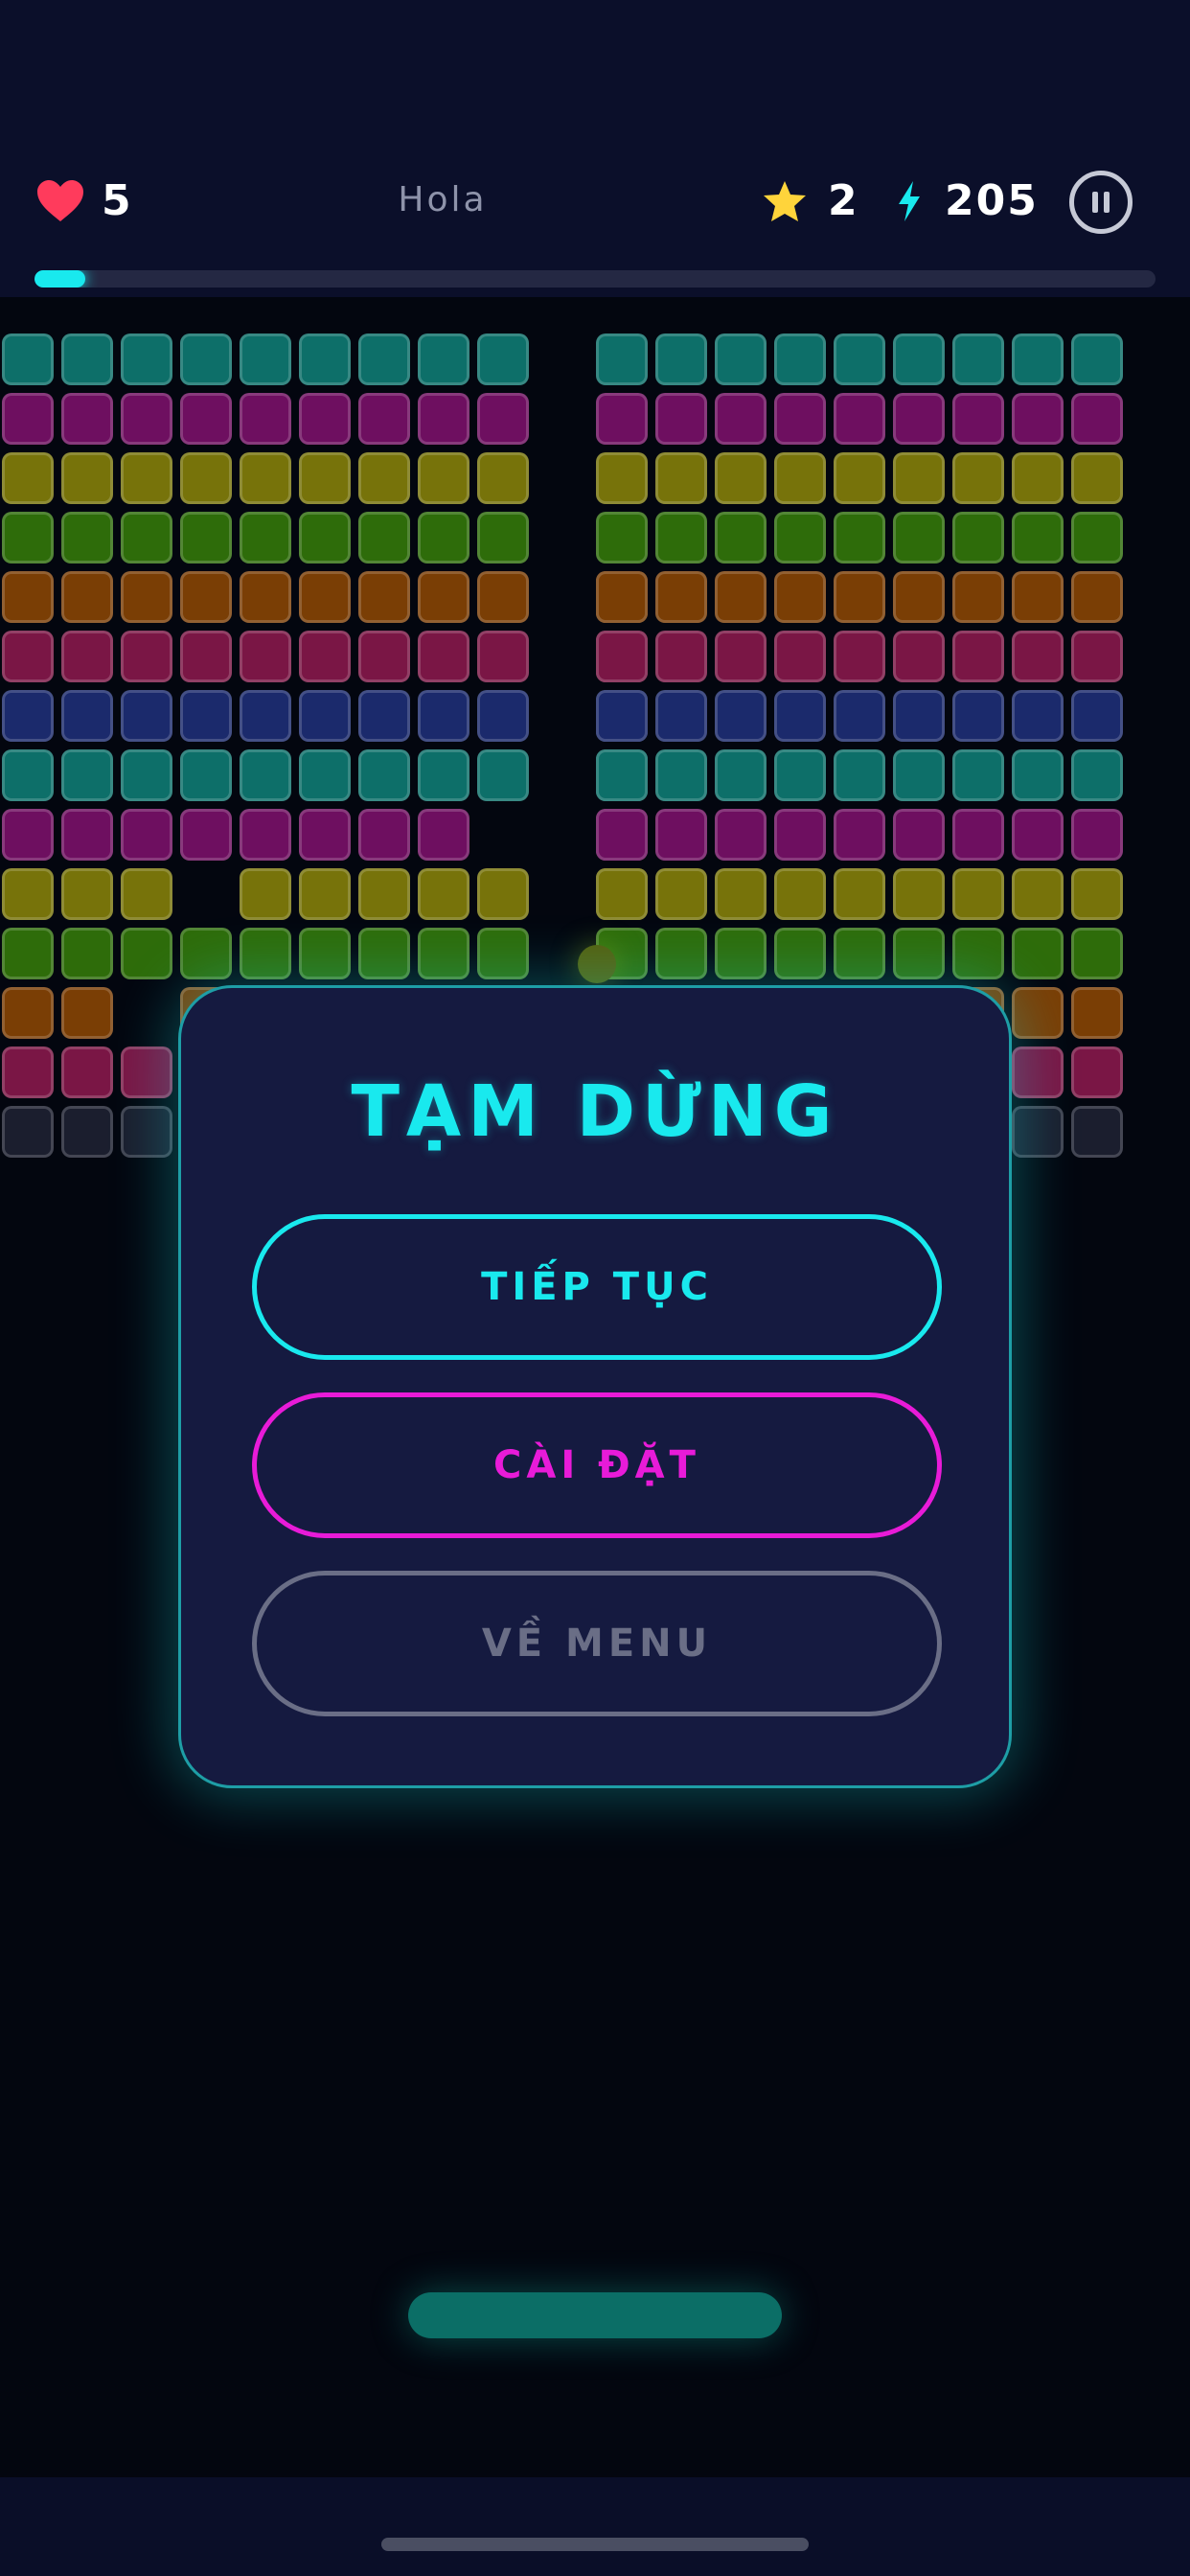  What do you see at coordinates (595, 2315) in the screenshot?
I see `paddle` at bounding box center [595, 2315].